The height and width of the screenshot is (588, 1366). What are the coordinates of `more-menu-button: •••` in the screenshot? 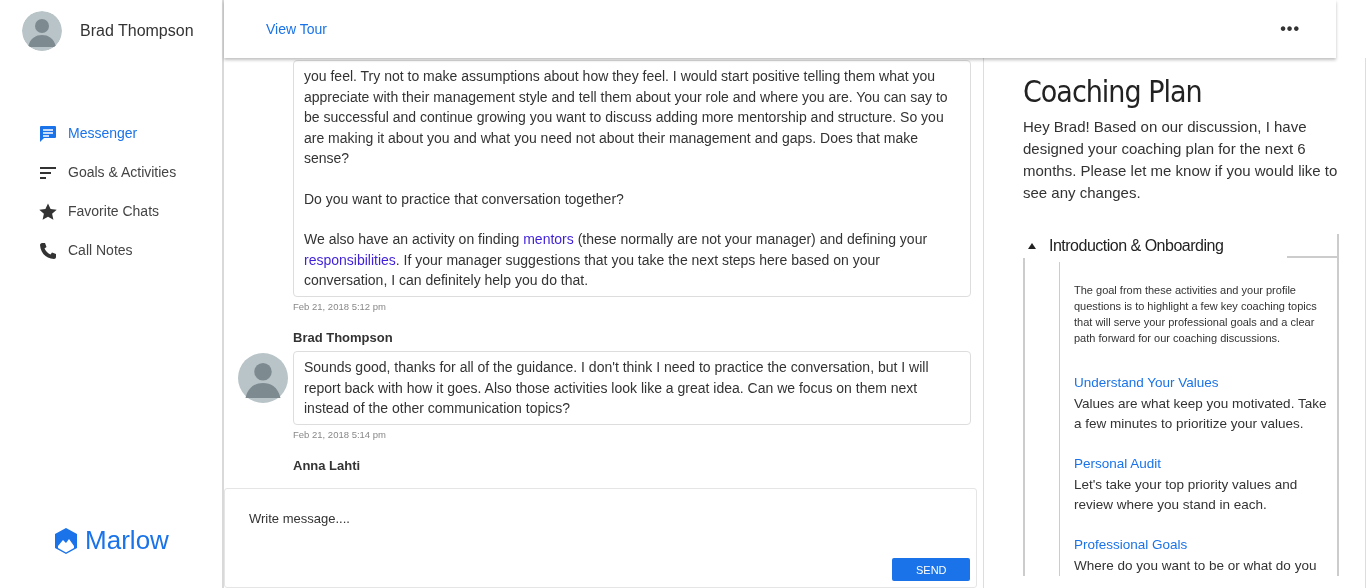 It's located at (1290, 29).